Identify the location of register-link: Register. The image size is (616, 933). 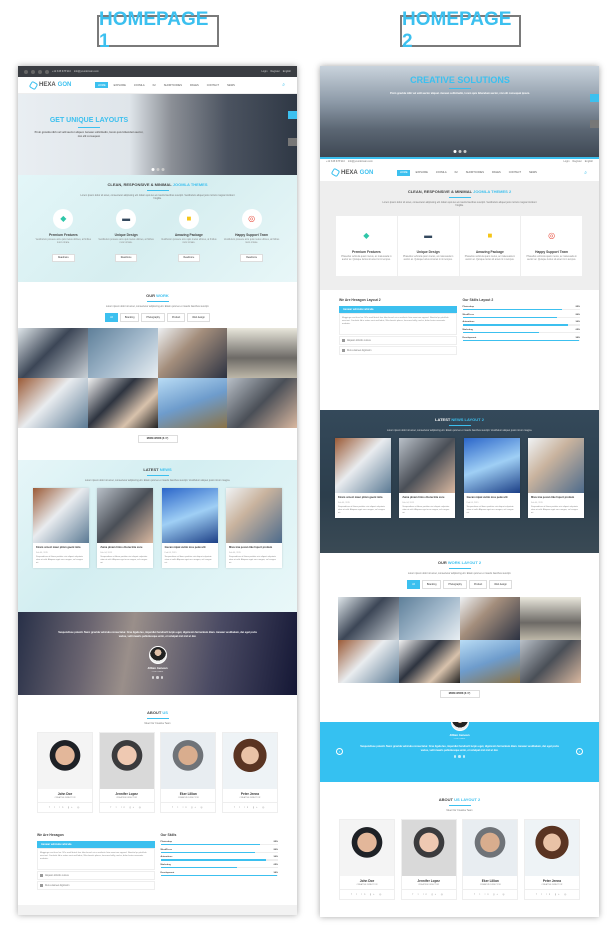
(576, 161).